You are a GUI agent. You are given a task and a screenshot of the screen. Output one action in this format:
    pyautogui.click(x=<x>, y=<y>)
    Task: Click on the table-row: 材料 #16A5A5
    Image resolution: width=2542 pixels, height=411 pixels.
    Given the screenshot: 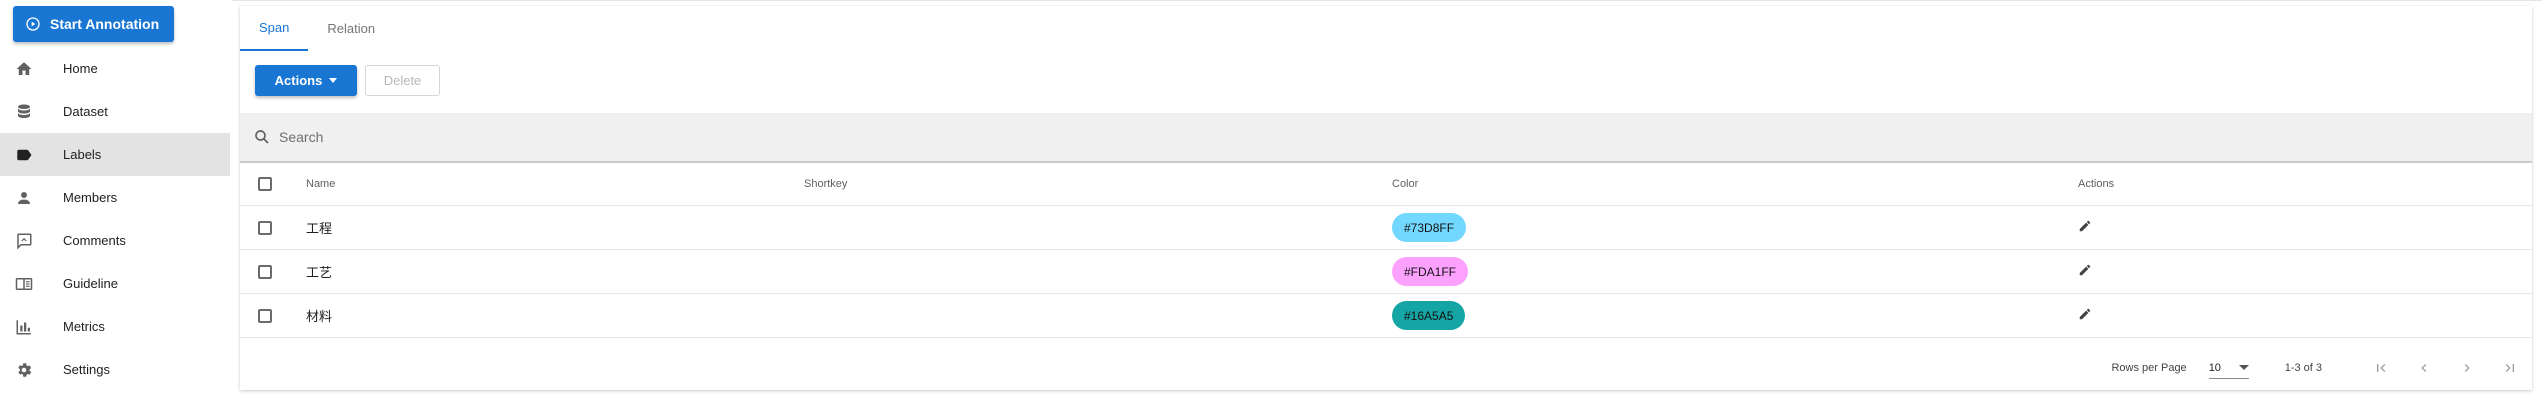 What is the action you would take?
    pyautogui.click(x=1386, y=315)
    